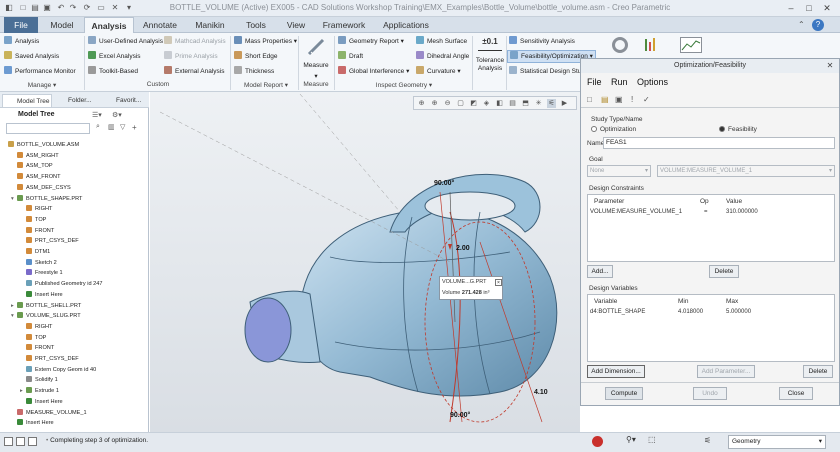 Image resolution: width=840 pixels, height=452 pixels. Describe the element at coordinates (691, 45) in the screenshot. I see `graph-icon` at that location.